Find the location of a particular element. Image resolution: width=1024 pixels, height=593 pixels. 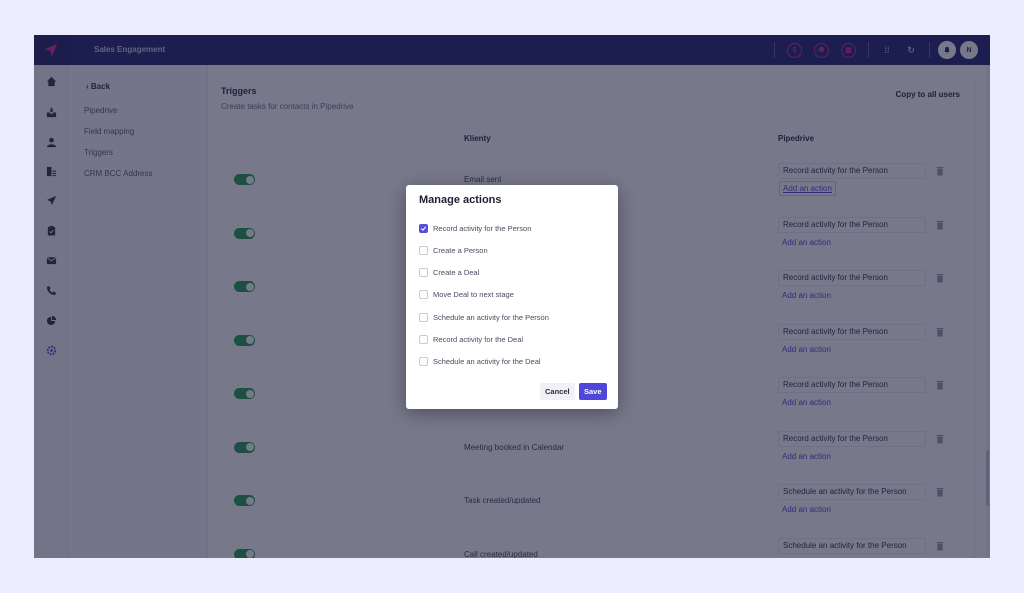

action-option: Create a Deal is located at coordinates (449, 273).